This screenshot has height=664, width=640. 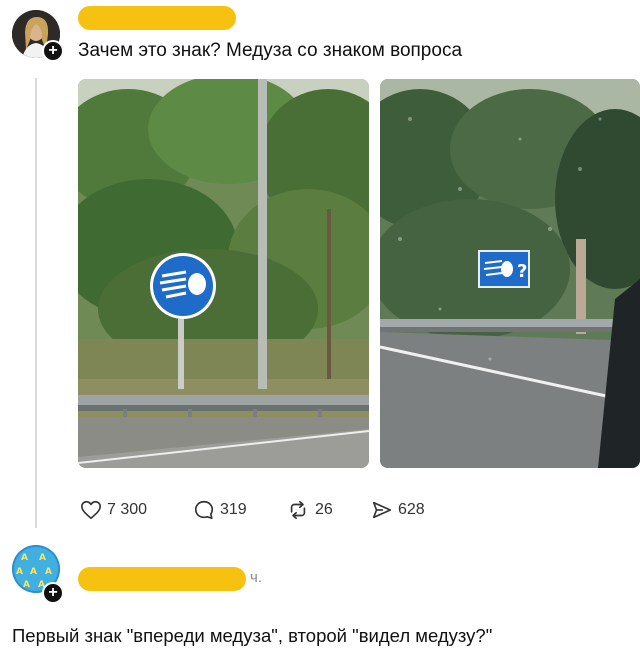 I want to click on like-button: 7 300, so click(x=113, y=510).